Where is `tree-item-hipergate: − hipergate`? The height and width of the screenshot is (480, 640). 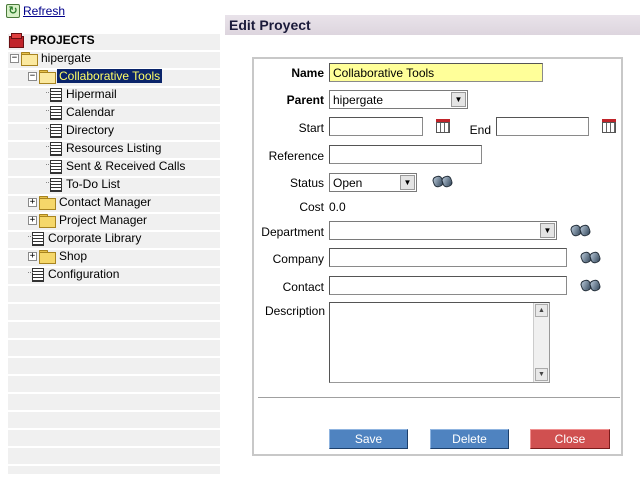 tree-item-hipergate: − hipergate is located at coordinates (51, 58).